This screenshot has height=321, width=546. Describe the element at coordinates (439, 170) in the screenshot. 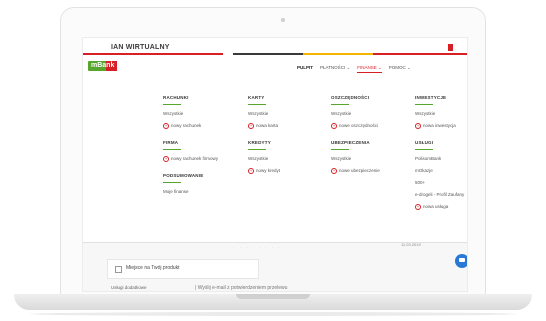

I see `uslugi-item-2: mOkazje` at that location.